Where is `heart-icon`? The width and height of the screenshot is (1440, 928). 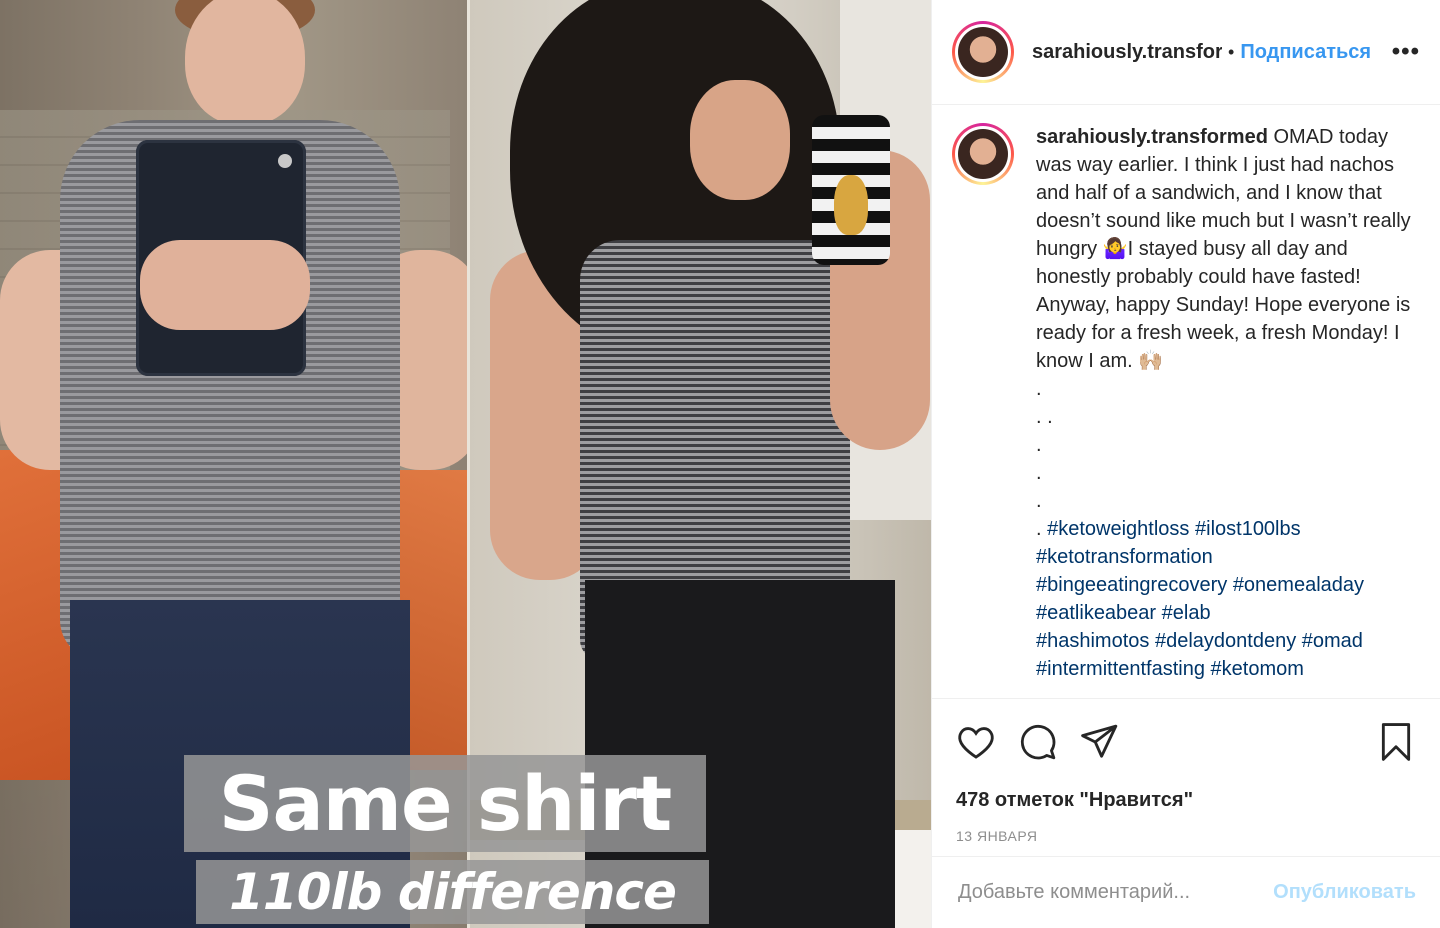 heart-icon is located at coordinates (976, 742).